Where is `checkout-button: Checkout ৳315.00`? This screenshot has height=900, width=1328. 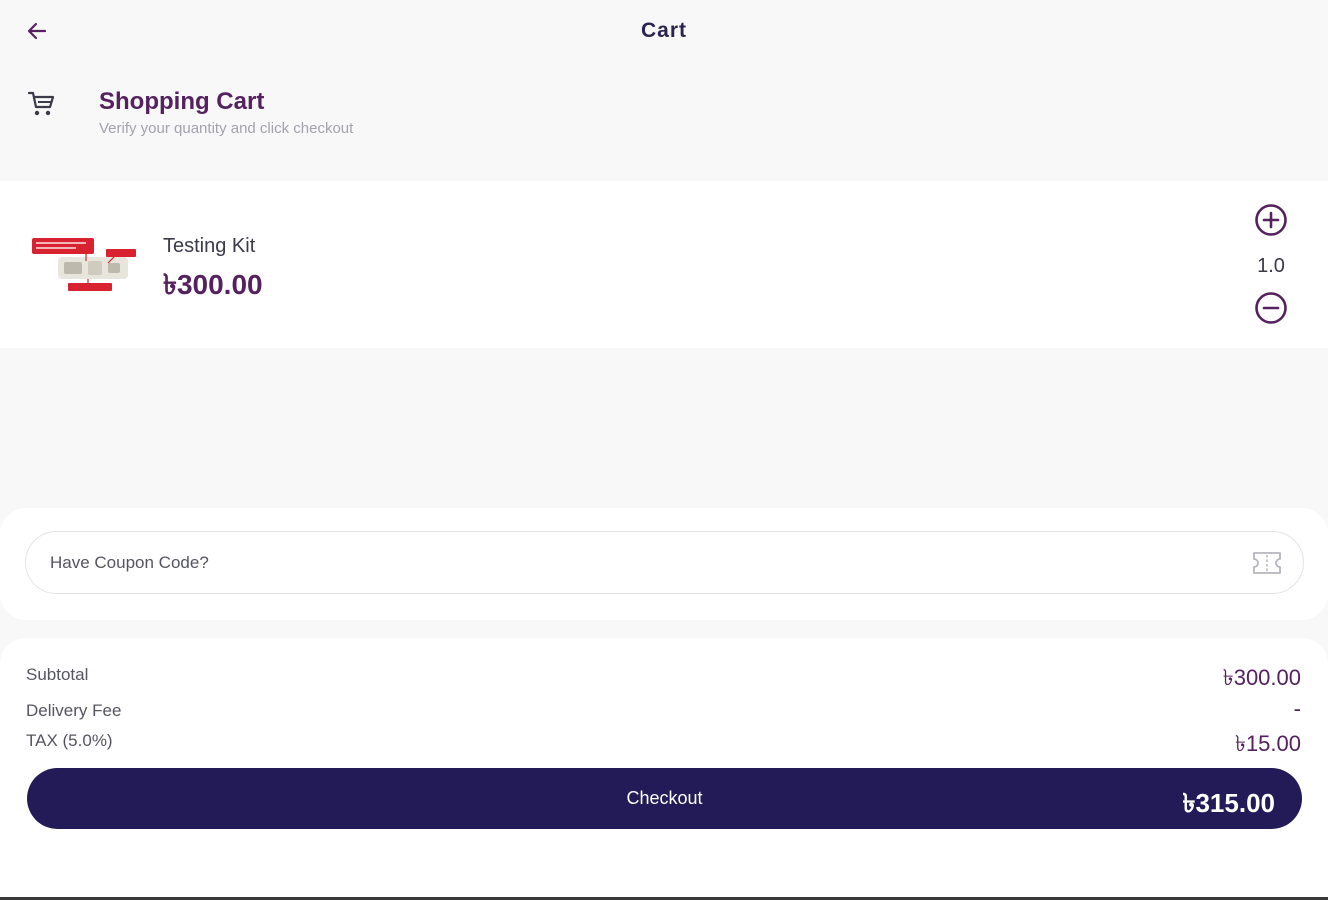
checkout-button: Checkout ৳315.00 is located at coordinates (664, 798).